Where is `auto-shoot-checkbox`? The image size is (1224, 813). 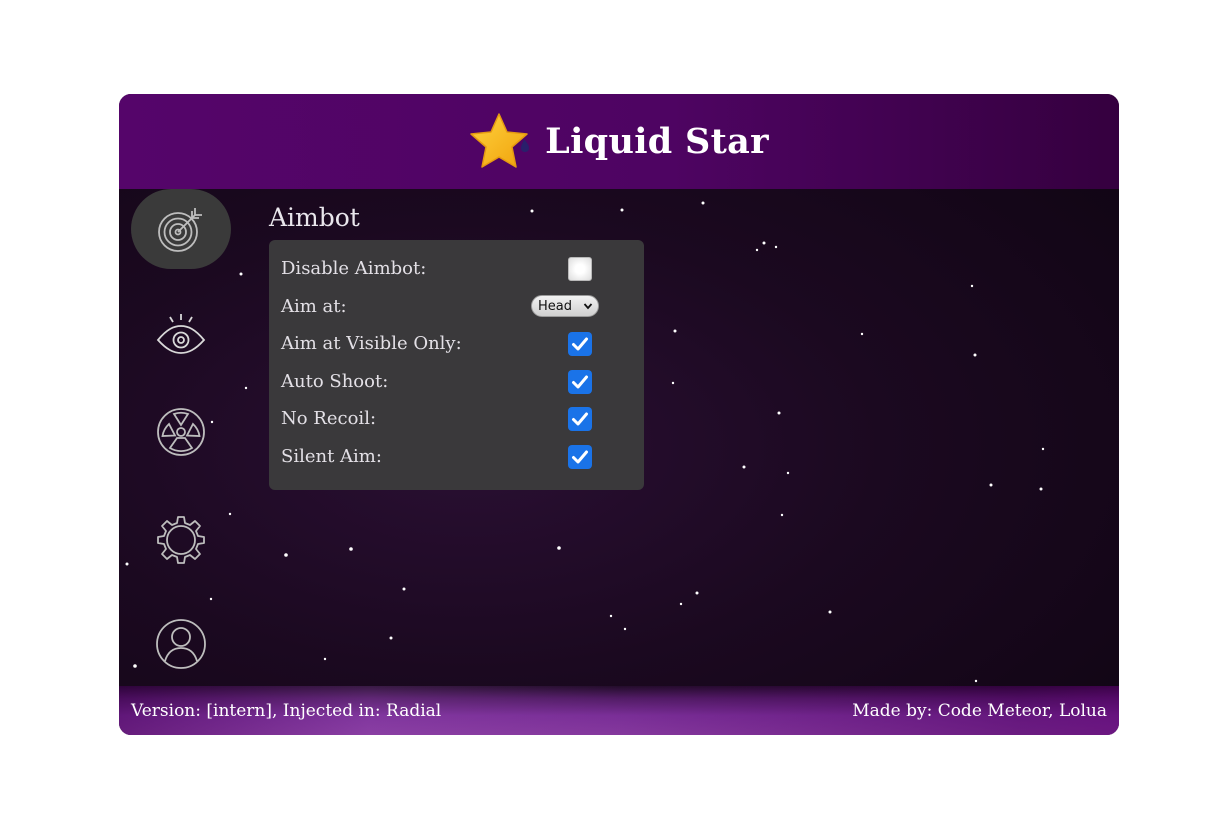 auto-shoot-checkbox is located at coordinates (580, 382).